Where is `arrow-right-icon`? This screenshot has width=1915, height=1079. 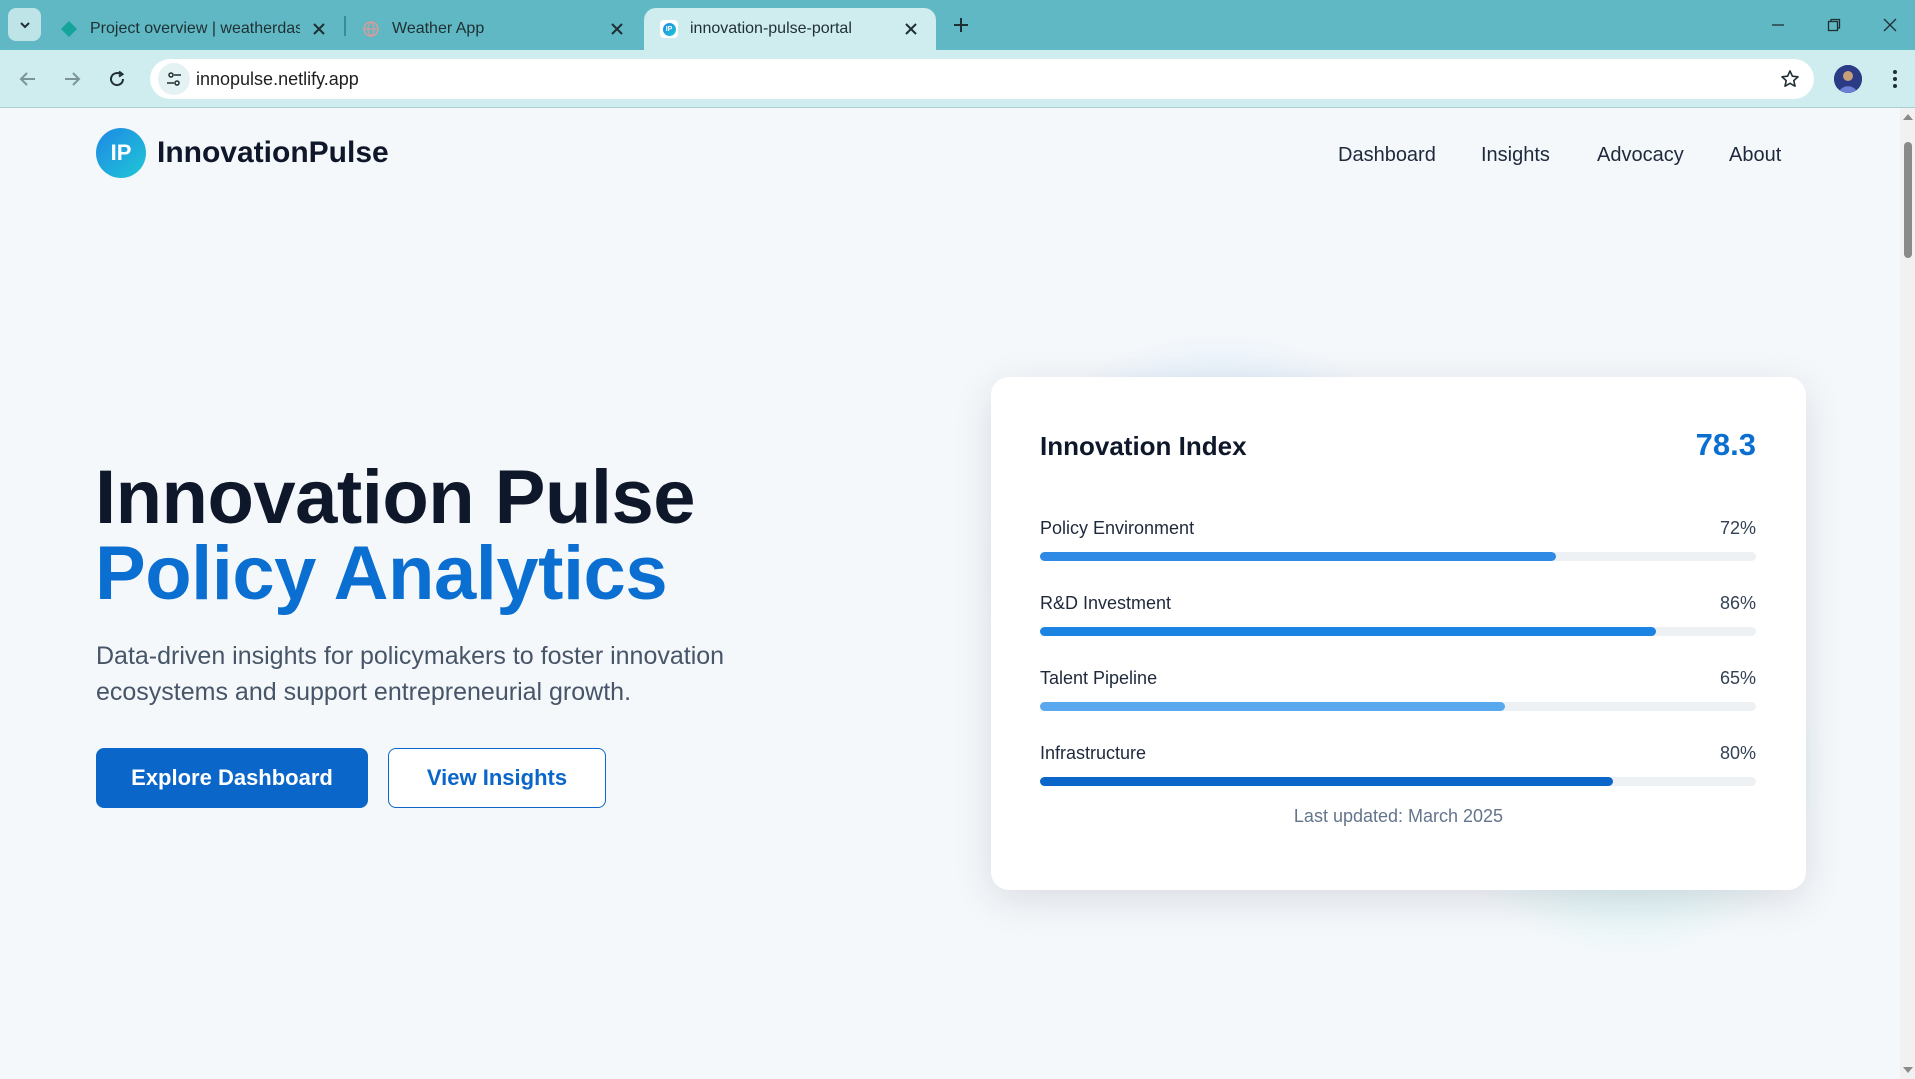 arrow-right-icon is located at coordinates (73, 79).